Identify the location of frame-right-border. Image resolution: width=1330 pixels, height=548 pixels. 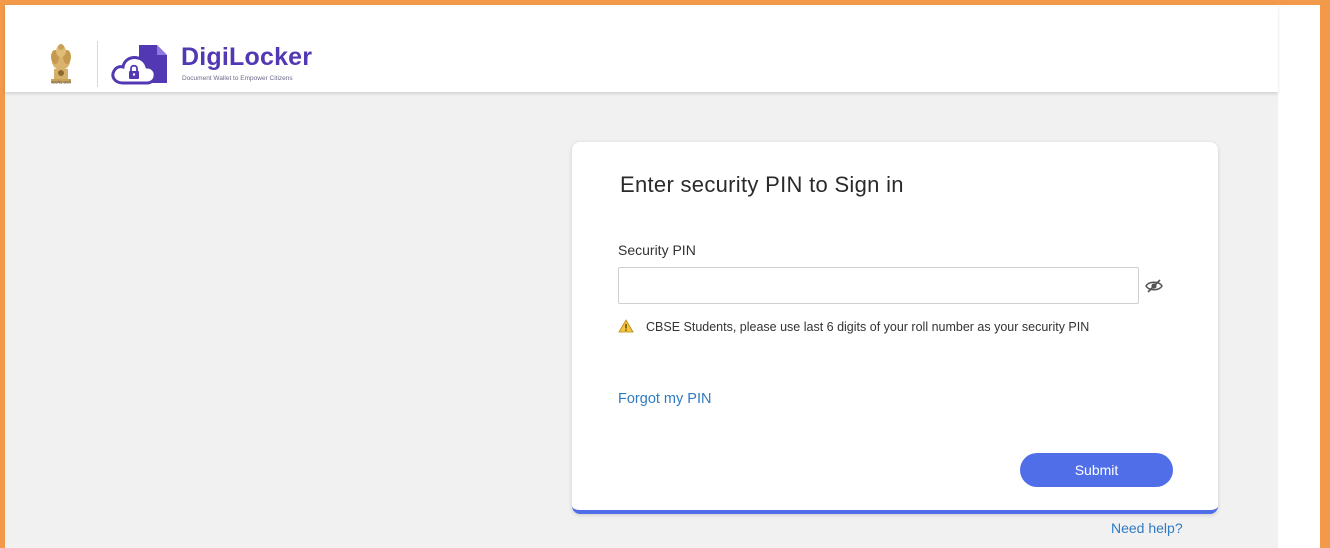
(1322, 274).